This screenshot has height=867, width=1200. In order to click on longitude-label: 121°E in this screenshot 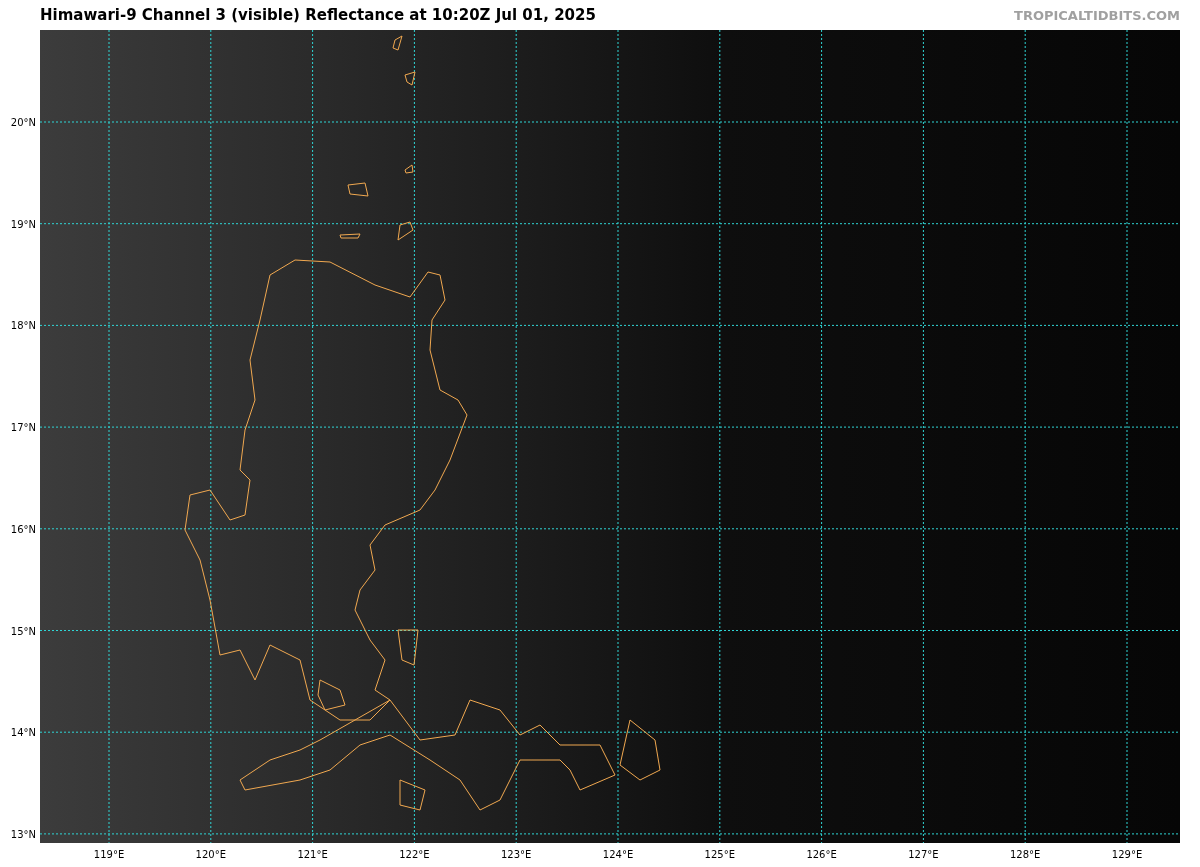, I will do `click(312, 854)`.